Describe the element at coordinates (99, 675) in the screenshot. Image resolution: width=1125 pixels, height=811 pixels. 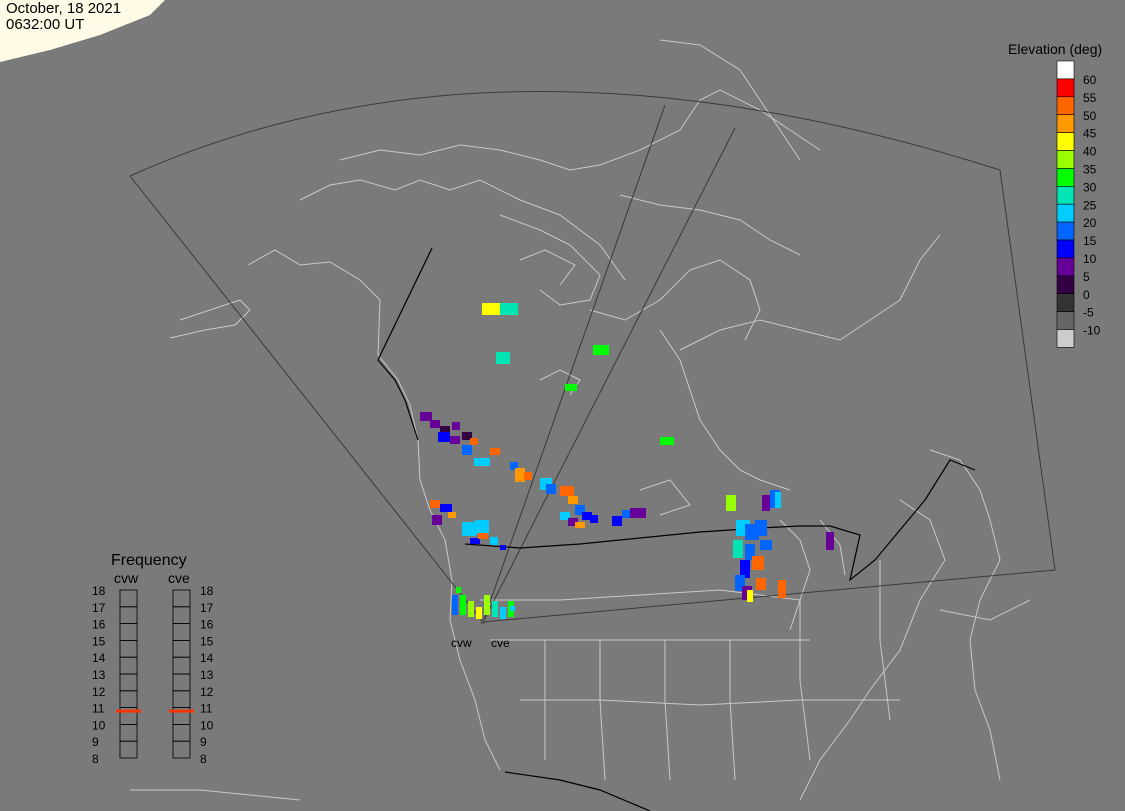
I see `frequency-tick-label: 13` at that location.